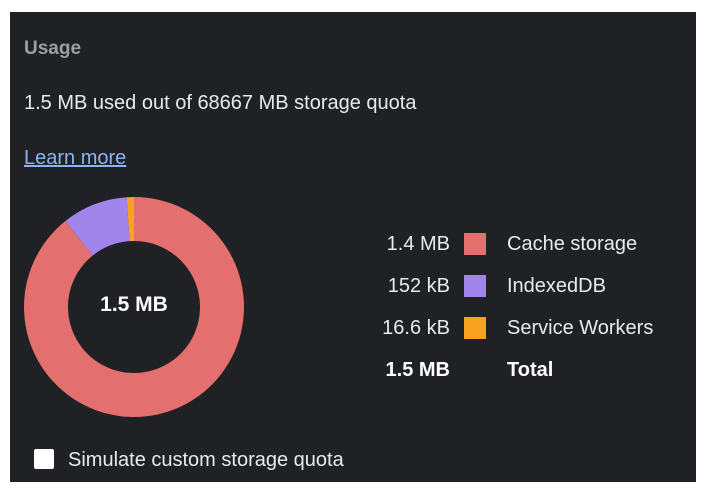  What do you see at coordinates (475, 286) in the screenshot?
I see `legend-swatch-indexeddb` at bounding box center [475, 286].